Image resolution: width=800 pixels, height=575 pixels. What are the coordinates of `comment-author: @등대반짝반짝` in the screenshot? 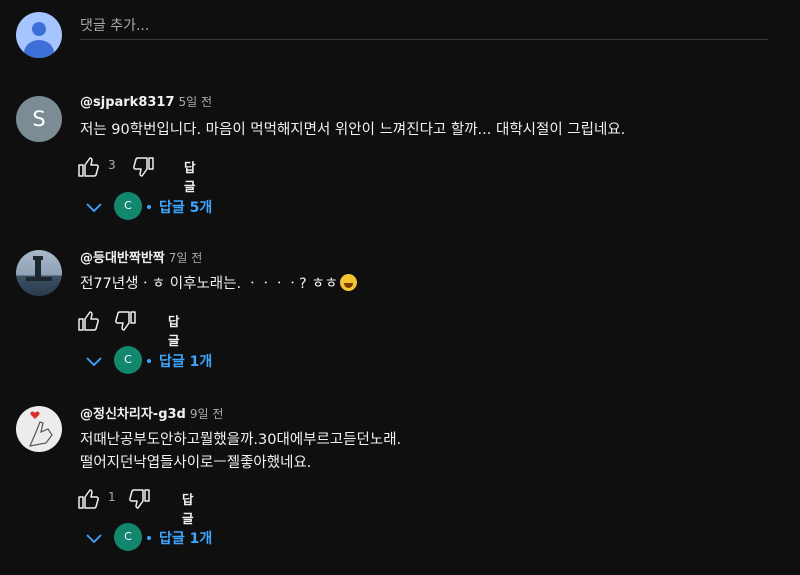 It's located at (122, 258).